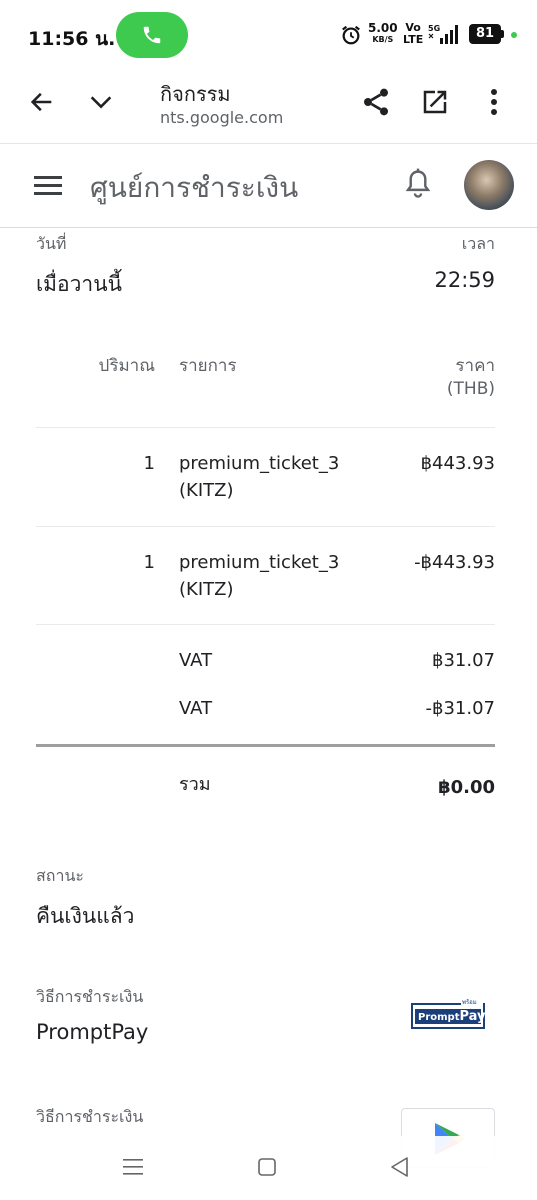 The image size is (537, 1200). I want to click on privacy-dot, so click(514, 35).